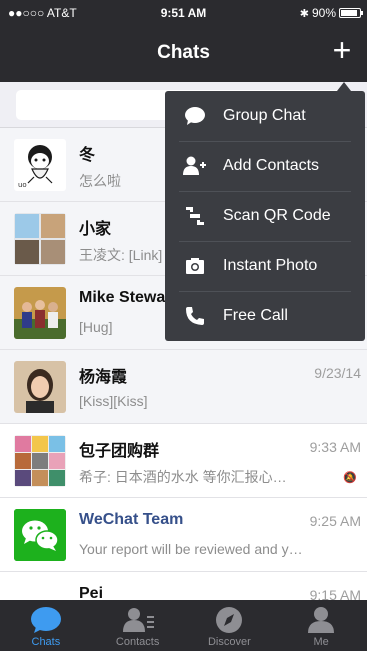 The height and width of the screenshot is (651, 367). Describe the element at coordinates (351, 13) in the screenshot. I see `battery-icon` at that location.